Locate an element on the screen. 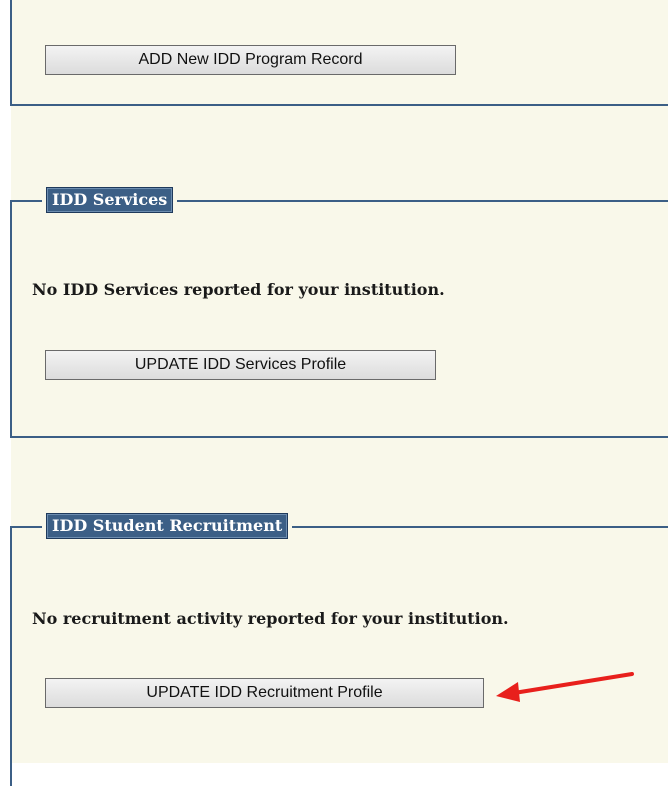 The height and width of the screenshot is (786, 668). idd-services-title: IDD Services is located at coordinates (110, 200).